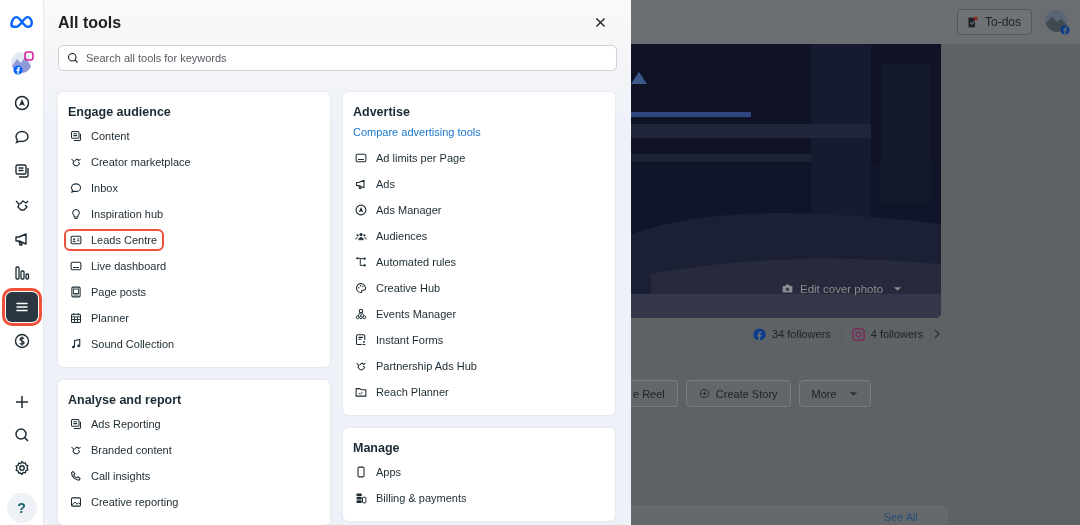  I want to click on instagram-icon, so click(858, 334).